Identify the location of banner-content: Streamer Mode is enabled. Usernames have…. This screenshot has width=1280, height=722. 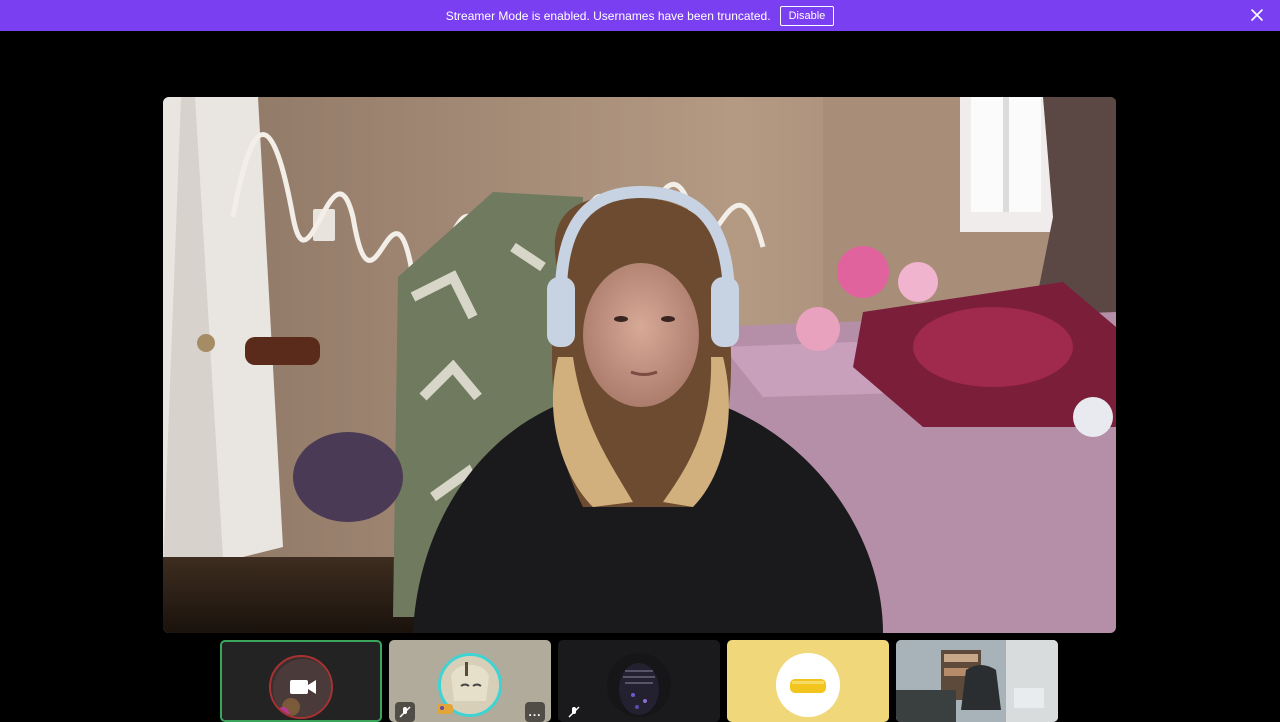
(640, 15).